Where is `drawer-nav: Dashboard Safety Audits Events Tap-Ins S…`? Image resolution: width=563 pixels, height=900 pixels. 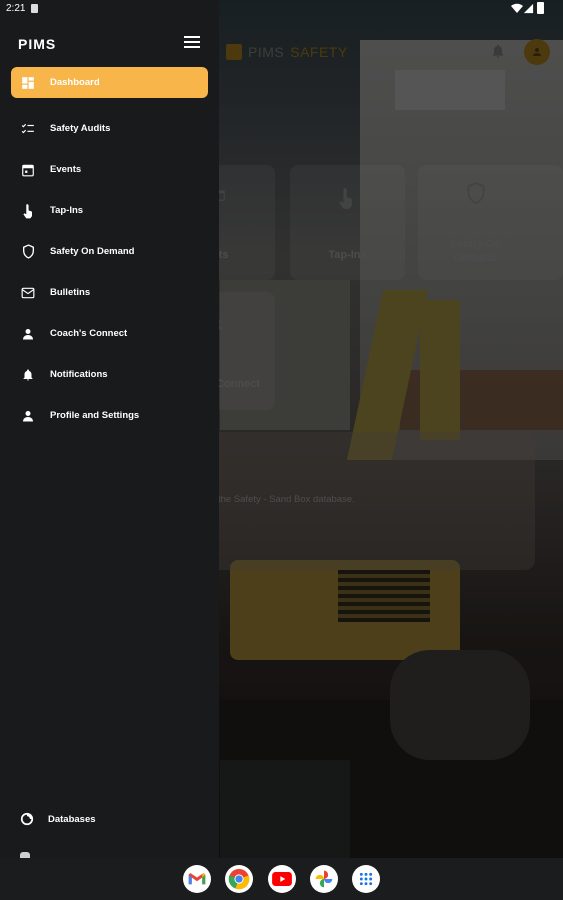
drawer-nav: Dashboard Safety Audits Events Tap-Ins S… is located at coordinates (109, 251).